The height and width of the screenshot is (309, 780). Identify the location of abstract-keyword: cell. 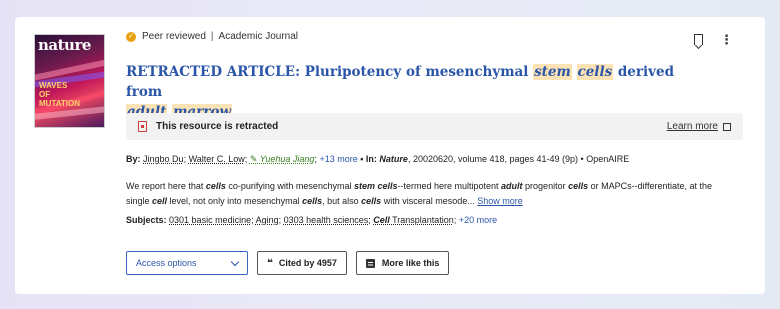
(160, 201).